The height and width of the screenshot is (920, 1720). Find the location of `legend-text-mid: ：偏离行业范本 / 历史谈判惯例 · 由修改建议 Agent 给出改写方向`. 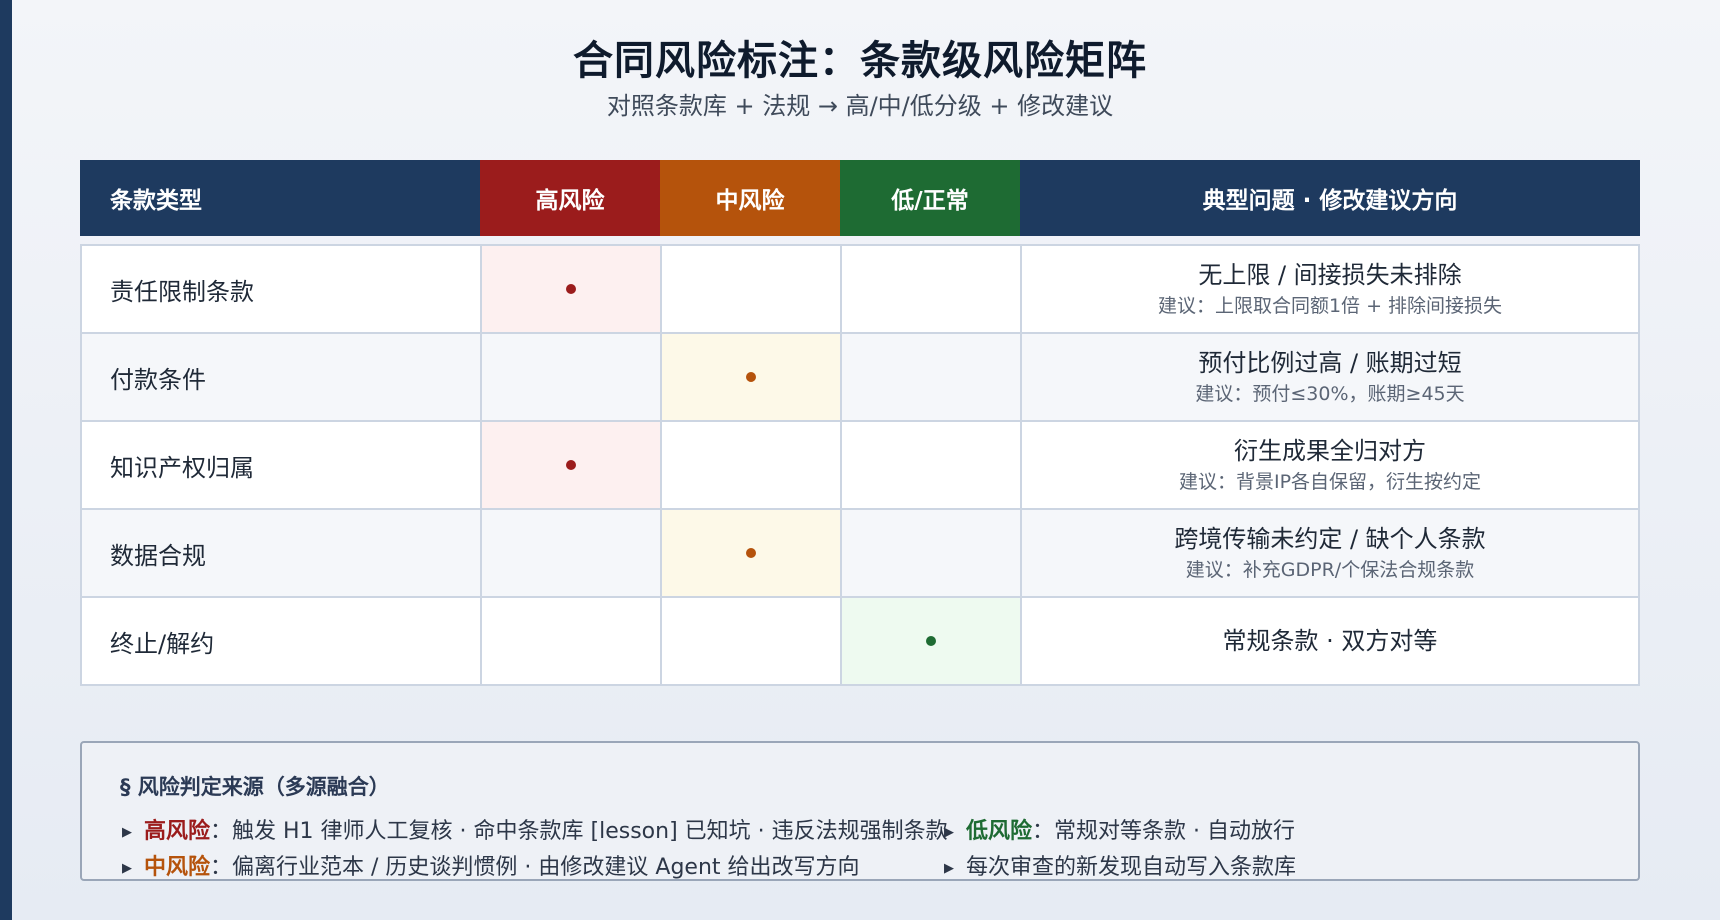

legend-text-mid: ：偏离行业范本 / 历史谈判惯例 · 由修改建议 Agent 给出改写方向 is located at coordinates (535, 867).